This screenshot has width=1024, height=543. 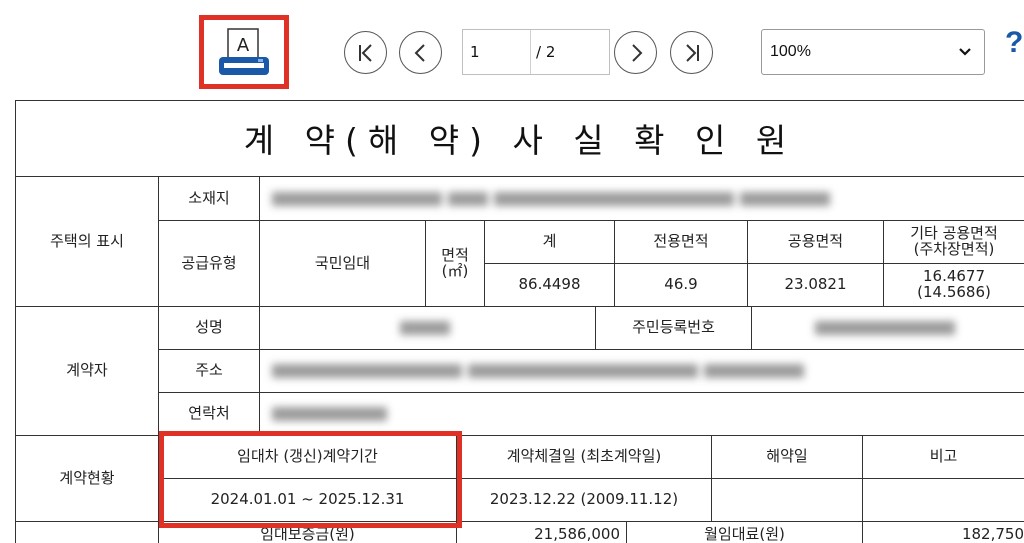 I want to click on redacted-name, so click(x=427, y=328).